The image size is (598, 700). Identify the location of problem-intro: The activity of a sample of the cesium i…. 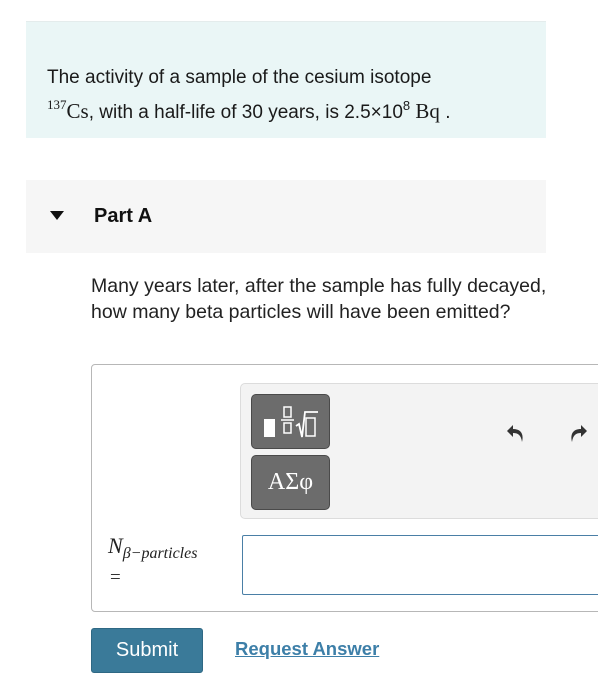
(286, 80).